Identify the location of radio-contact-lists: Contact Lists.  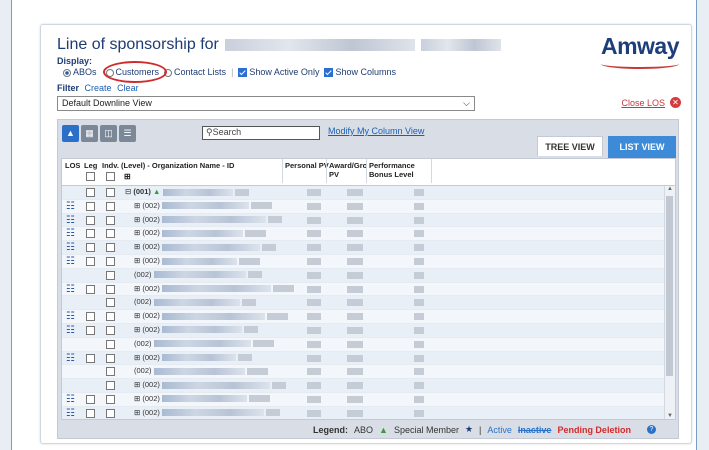
(195, 72).